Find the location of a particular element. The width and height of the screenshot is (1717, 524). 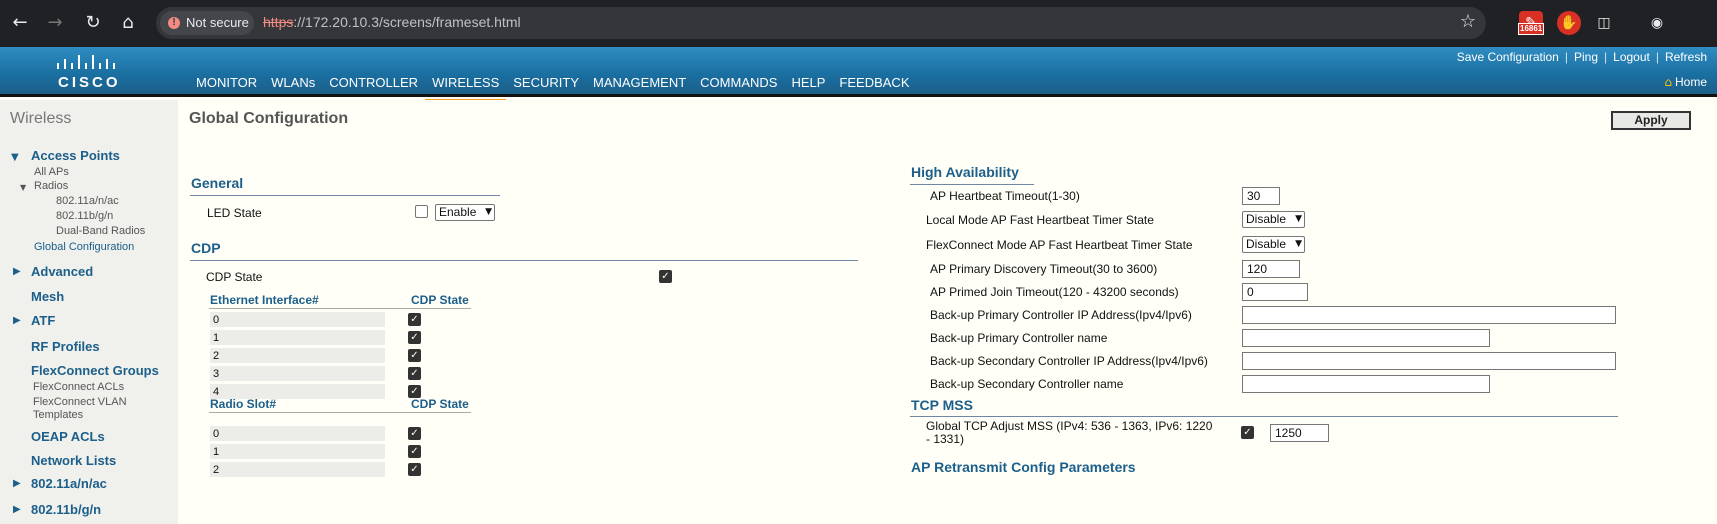

sidebar-item-dual-band-radios: Dual-Band Radios is located at coordinates (100, 231).